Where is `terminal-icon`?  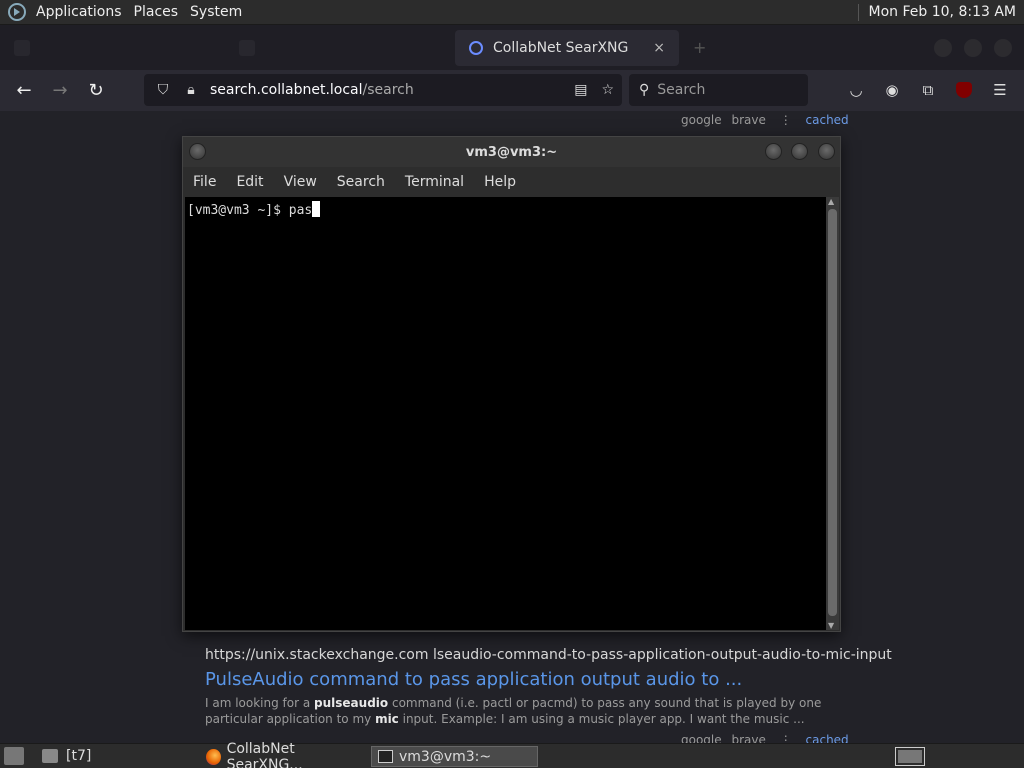
terminal-icon is located at coordinates (385, 756).